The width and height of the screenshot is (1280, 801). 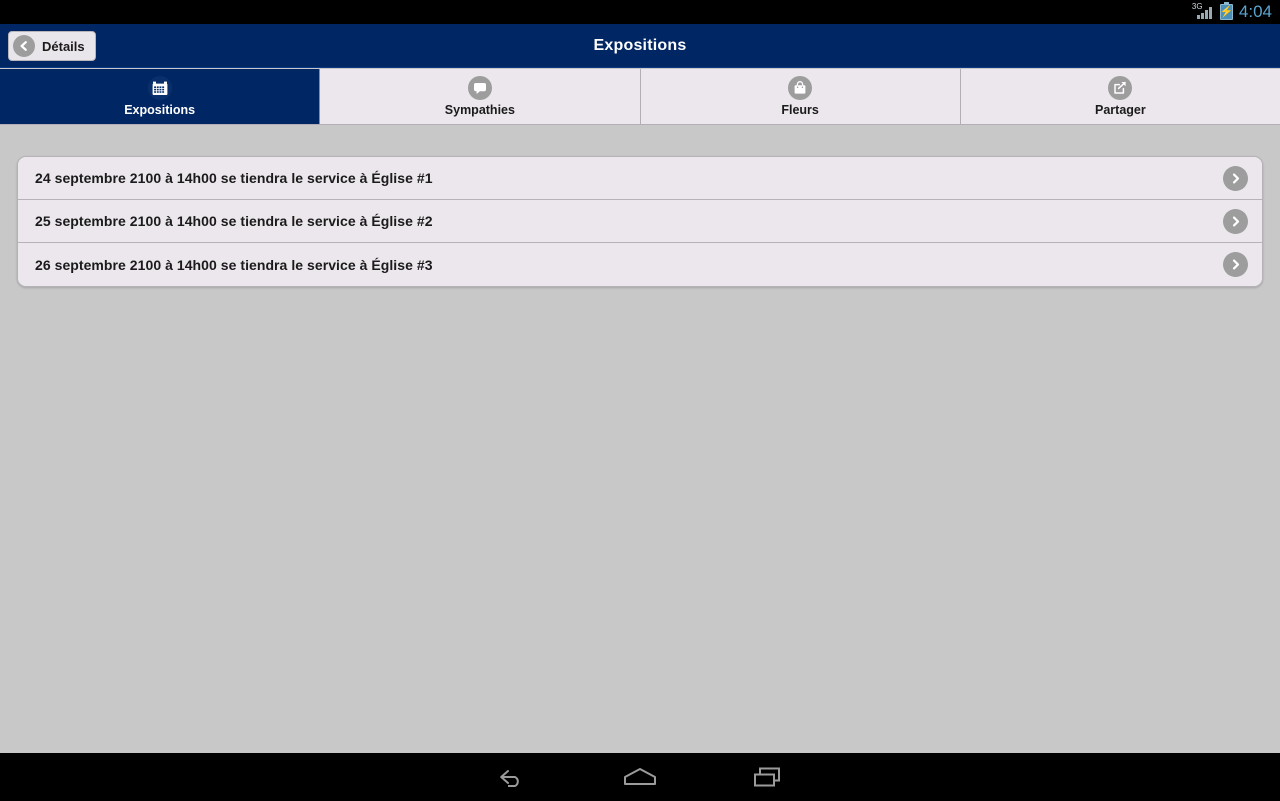 I want to click on tab-label-fleurs: Fleurs, so click(x=800, y=110).